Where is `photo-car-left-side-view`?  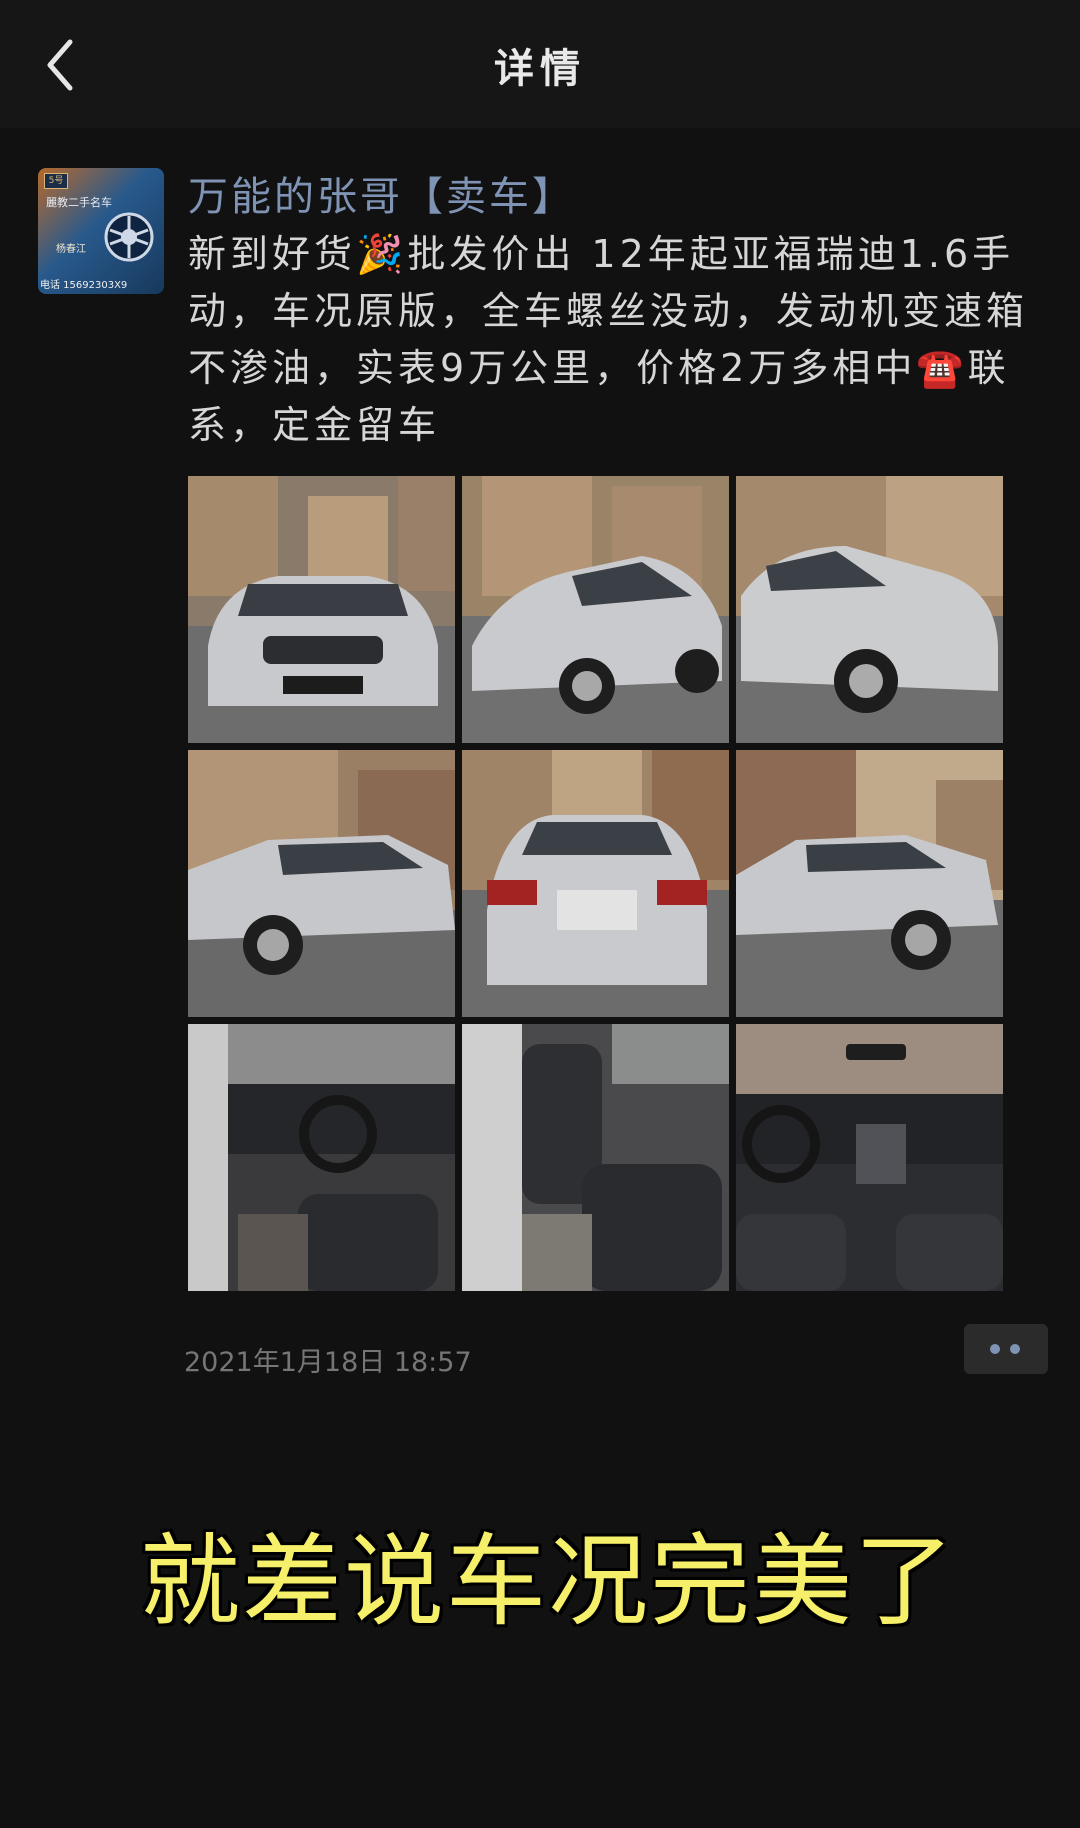
photo-car-left-side-view is located at coordinates (321, 883).